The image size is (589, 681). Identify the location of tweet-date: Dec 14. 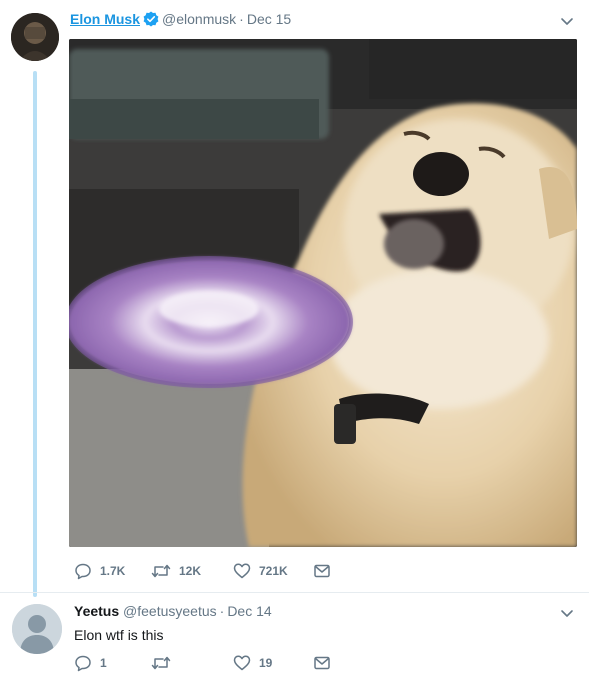
(249, 611).